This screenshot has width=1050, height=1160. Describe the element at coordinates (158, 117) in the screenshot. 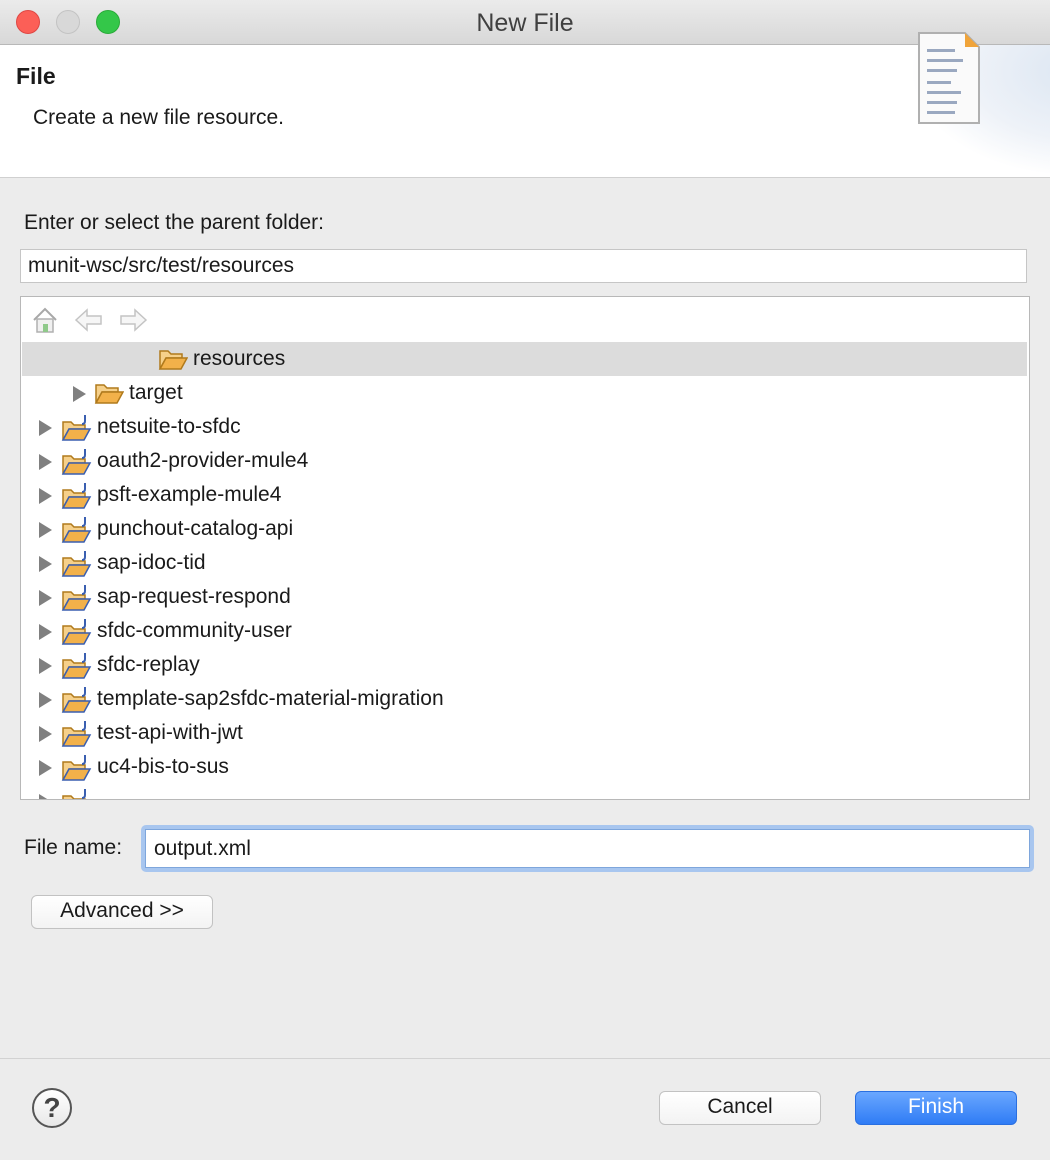

I see `banner-description: Create a new file resource.` at that location.